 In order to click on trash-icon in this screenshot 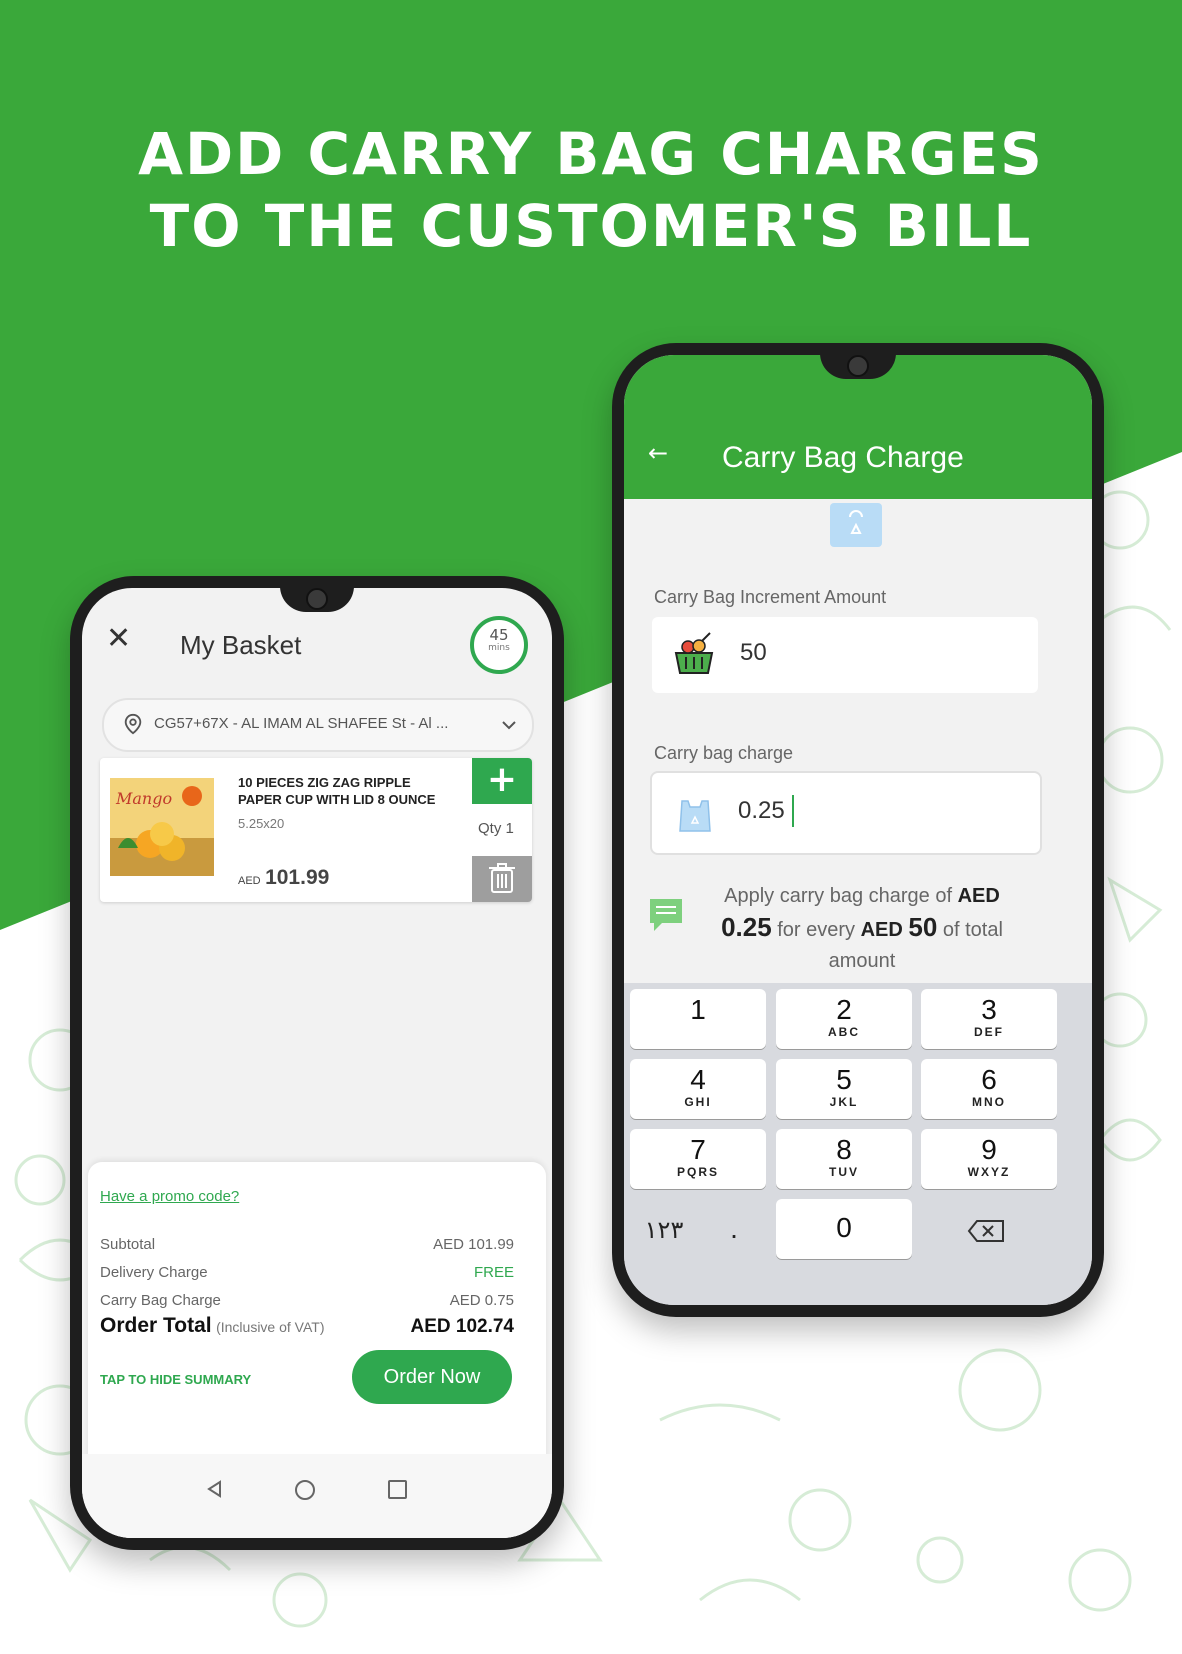, I will do `click(502, 878)`.